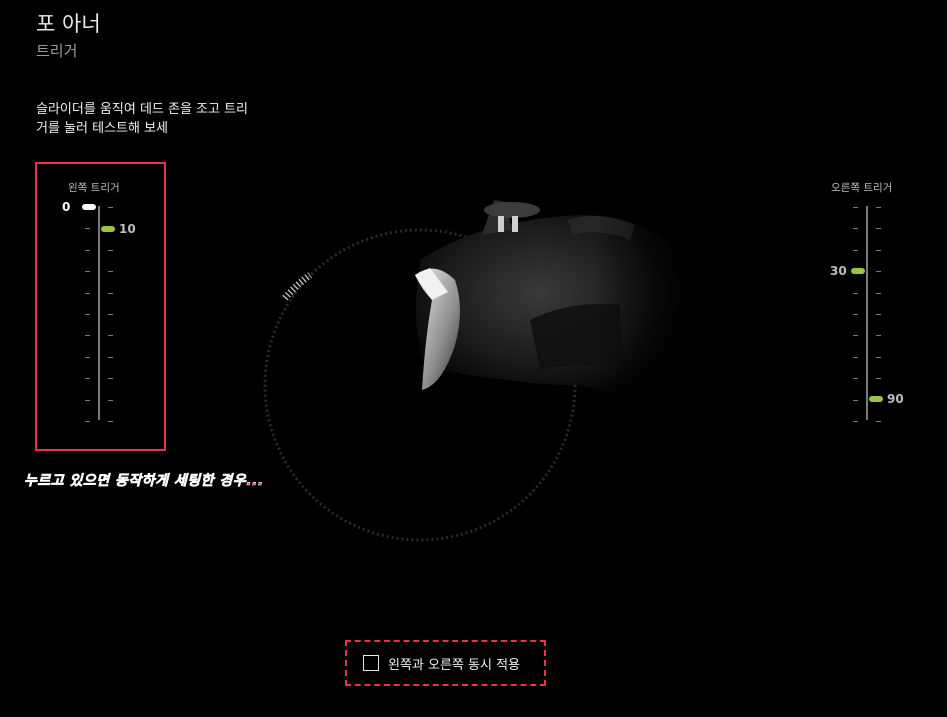 This screenshot has width=947, height=717. What do you see at coordinates (68, 24) in the screenshot?
I see `page-title: 포 아너` at bounding box center [68, 24].